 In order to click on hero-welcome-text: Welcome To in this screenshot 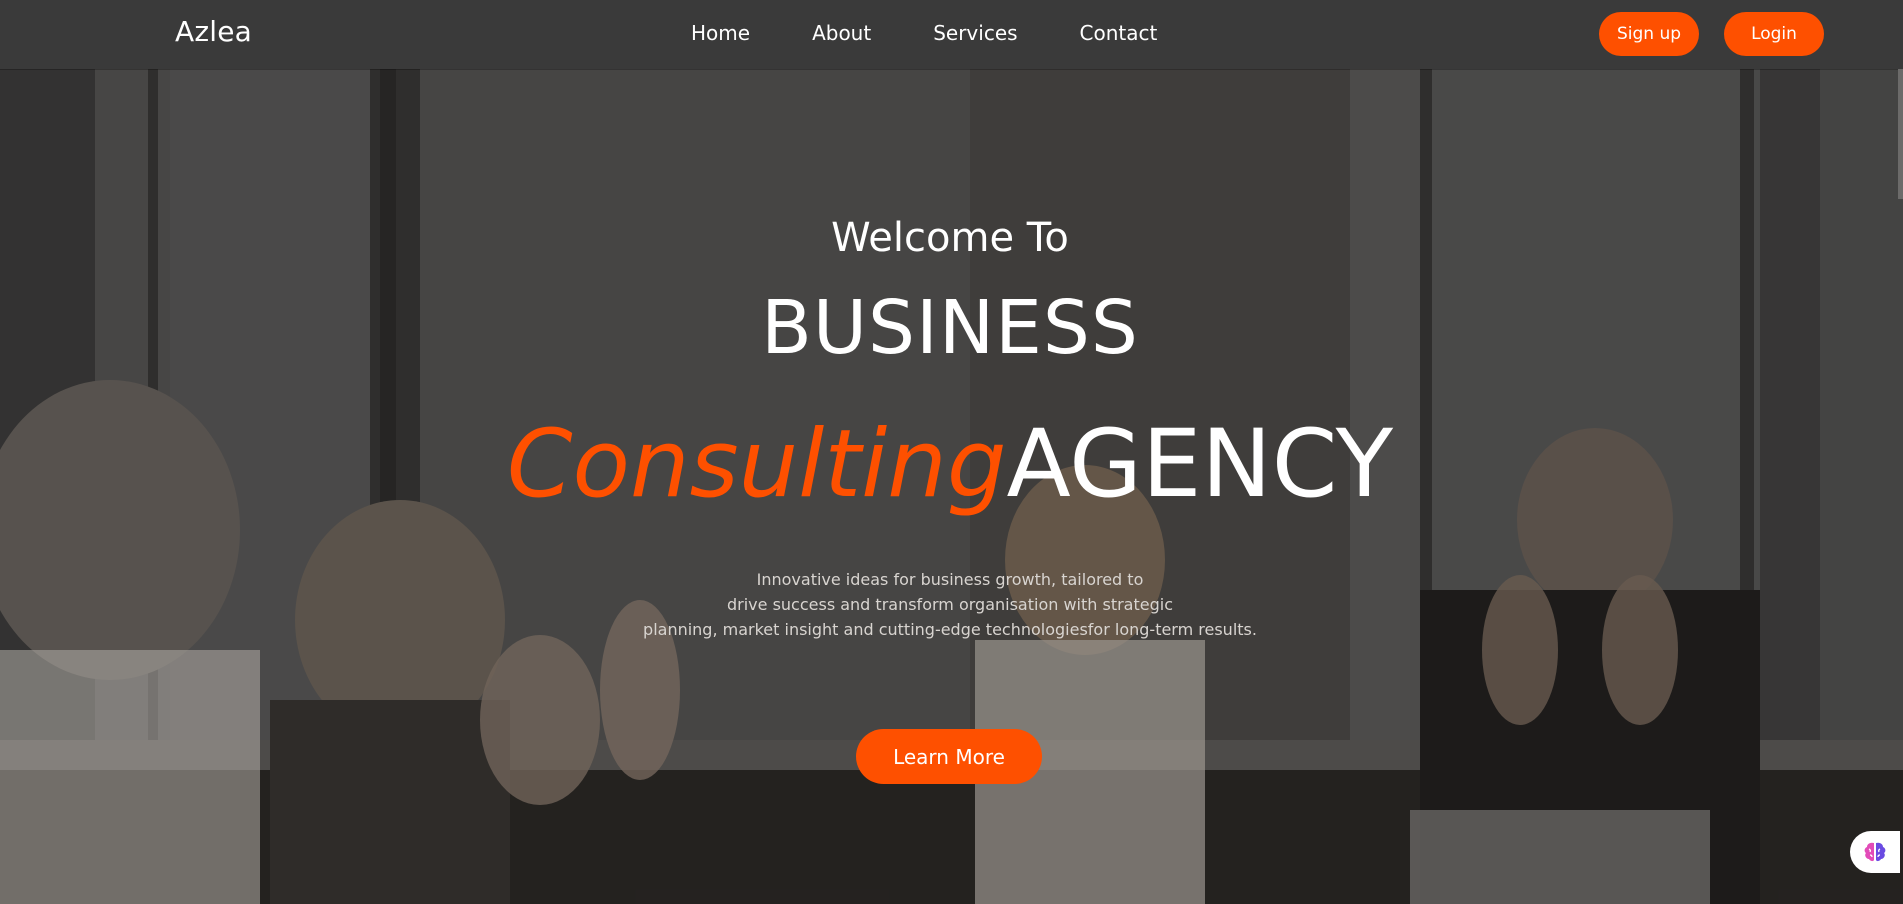, I will do `click(950, 238)`.